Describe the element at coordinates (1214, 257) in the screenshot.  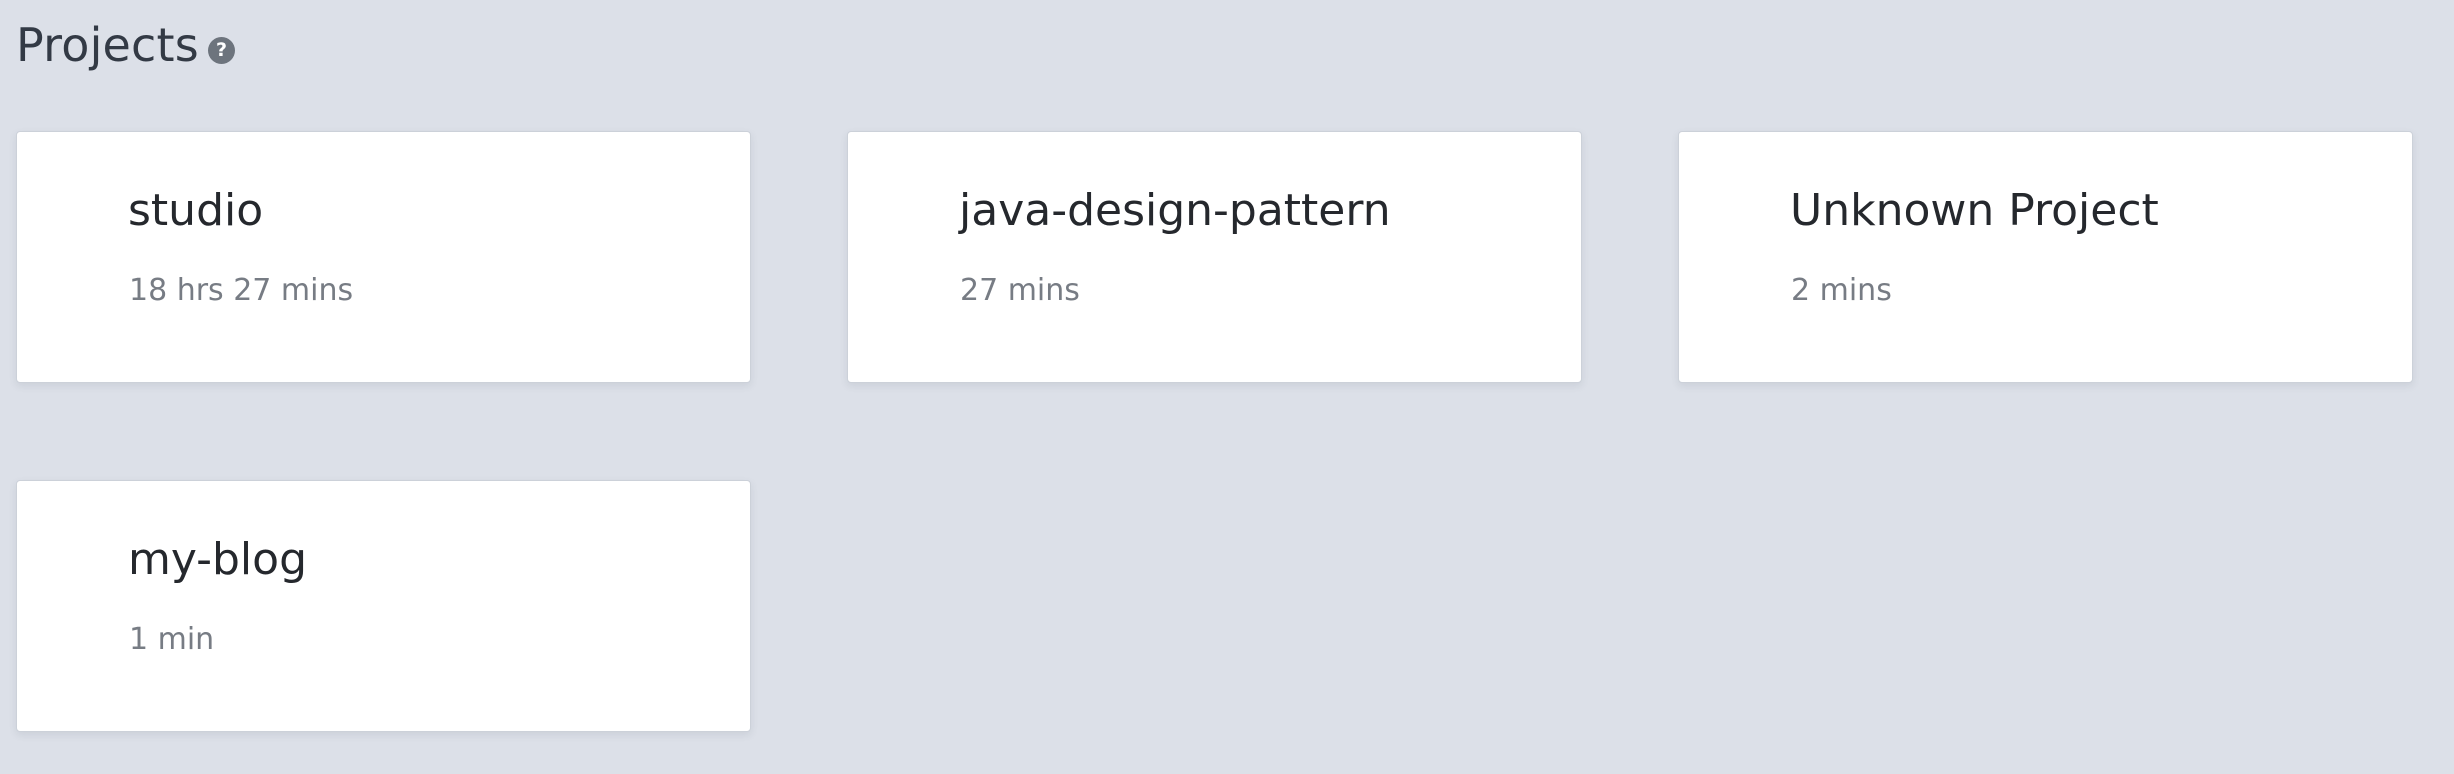
I see `project-card: java-design-pattern 27 mins` at that location.